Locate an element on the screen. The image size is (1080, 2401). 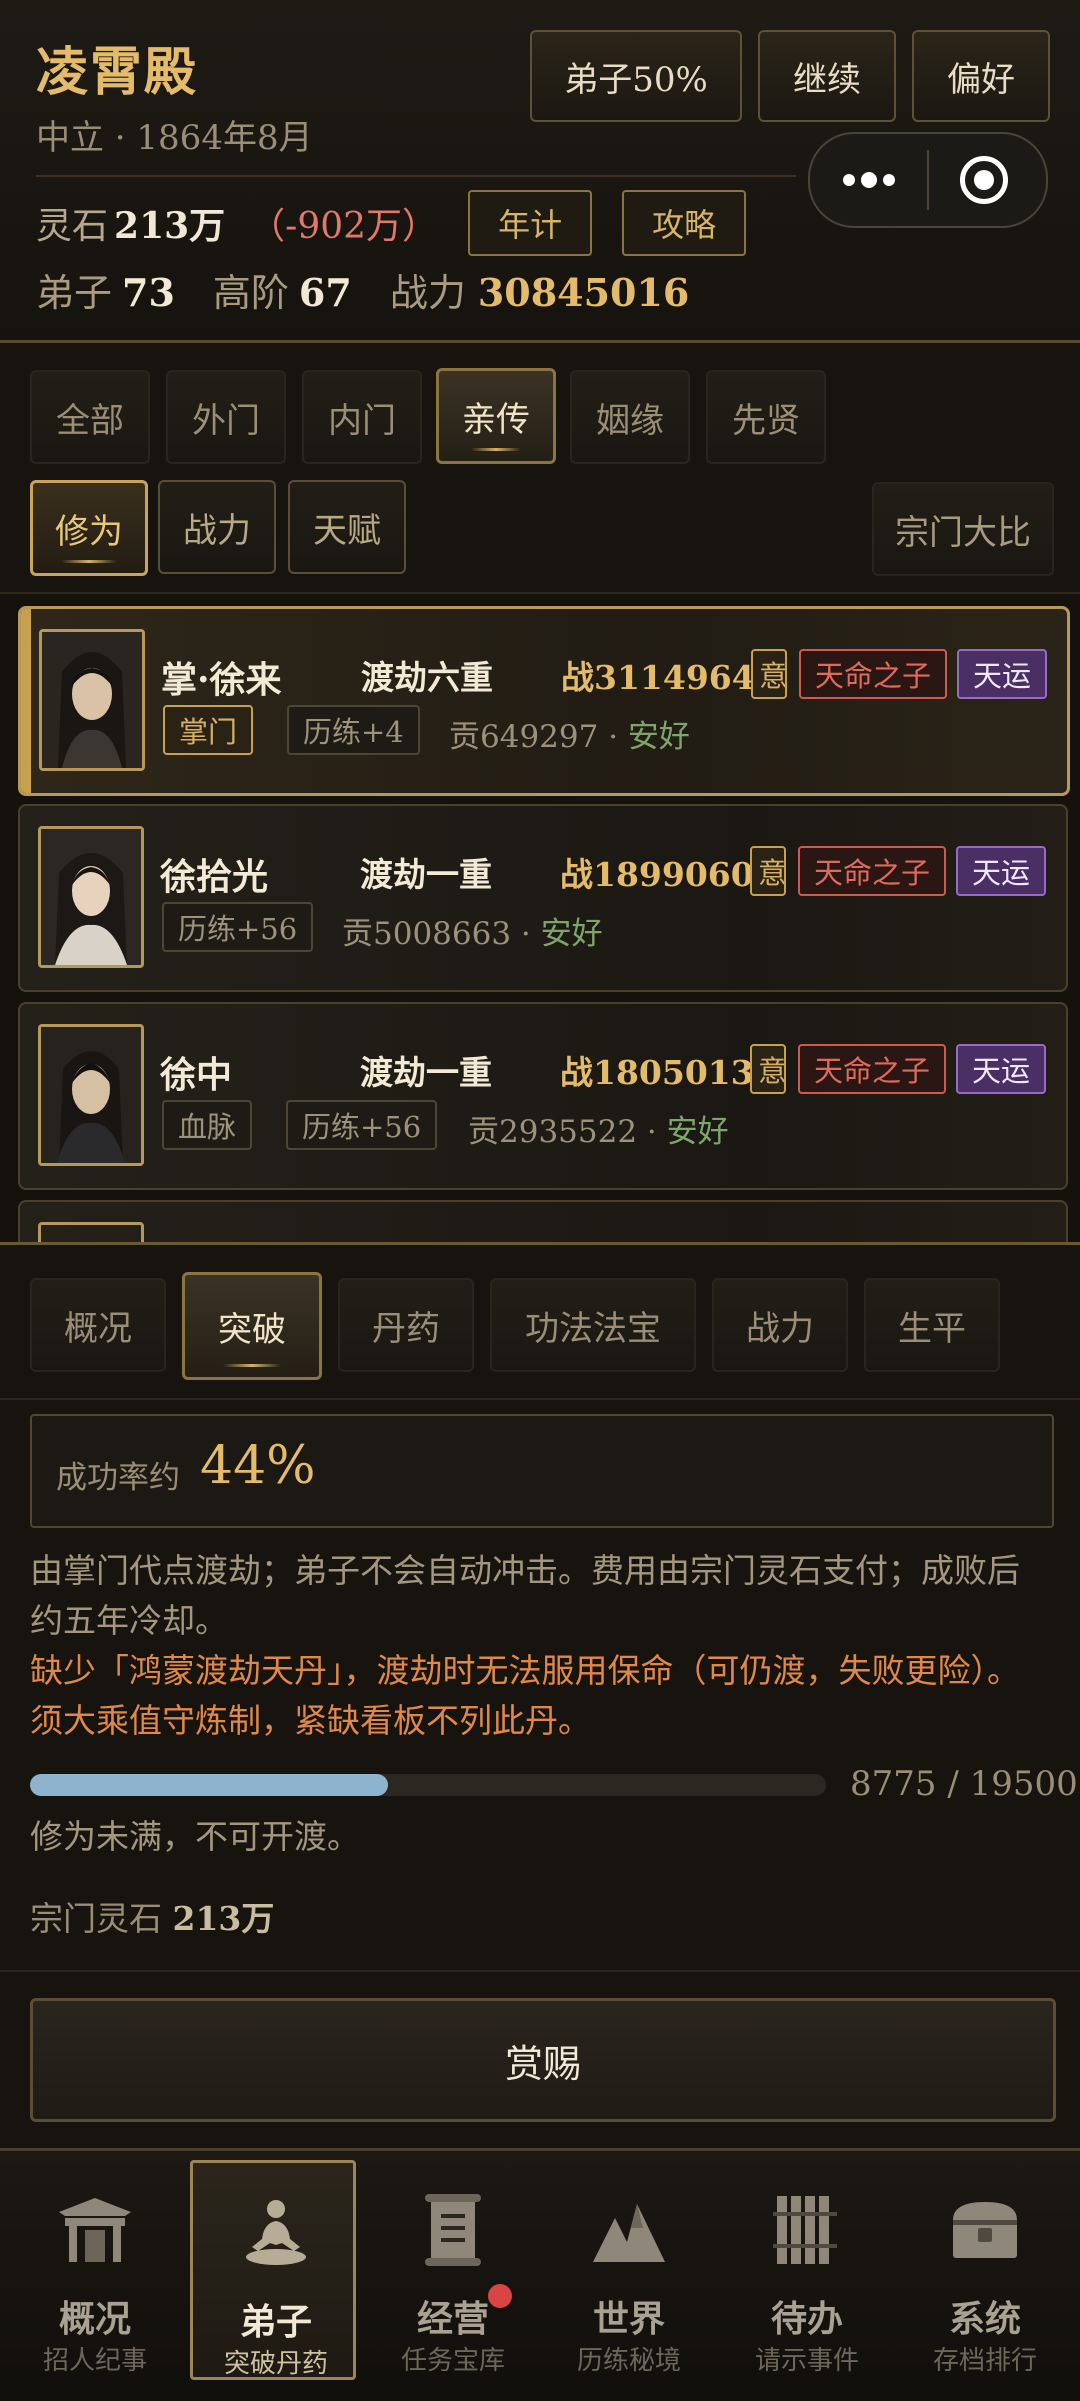
sect-spirit-value: 213万 is located at coordinates (223, 1918).